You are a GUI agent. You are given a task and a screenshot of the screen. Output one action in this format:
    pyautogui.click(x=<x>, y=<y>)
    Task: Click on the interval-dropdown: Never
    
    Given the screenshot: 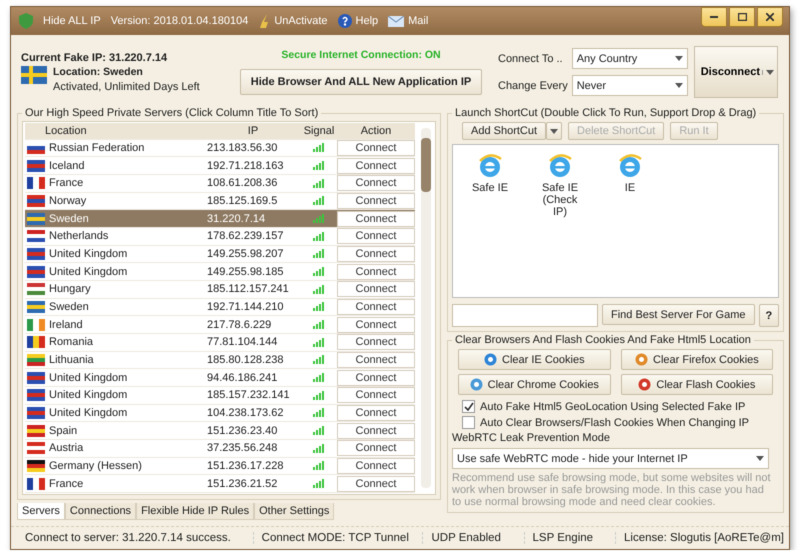 What is the action you would take?
    pyautogui.click(x=630, y=85)
    